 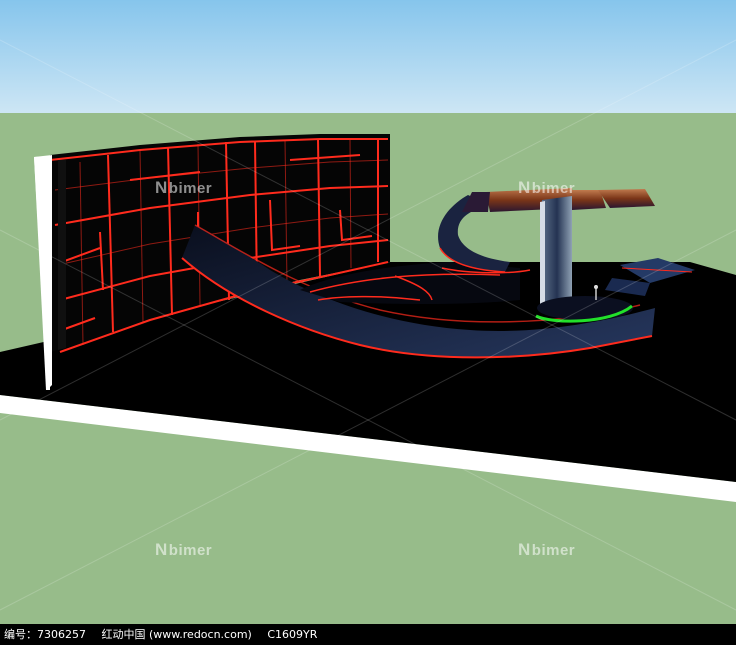 I want to click on footer-site: 红动中国 (www.redocn.com), so click(x=176, y=634).